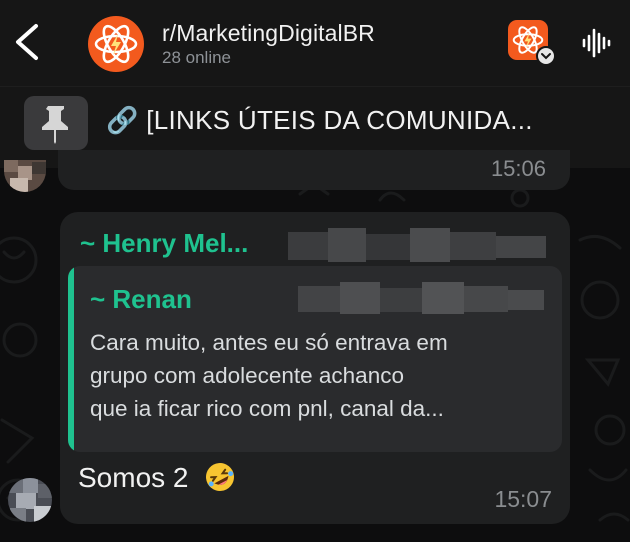 The image size is (630, 542). Describe the element at coordinates (27, 42) in the screenshot. I see `chevron-left-icon` at that location.